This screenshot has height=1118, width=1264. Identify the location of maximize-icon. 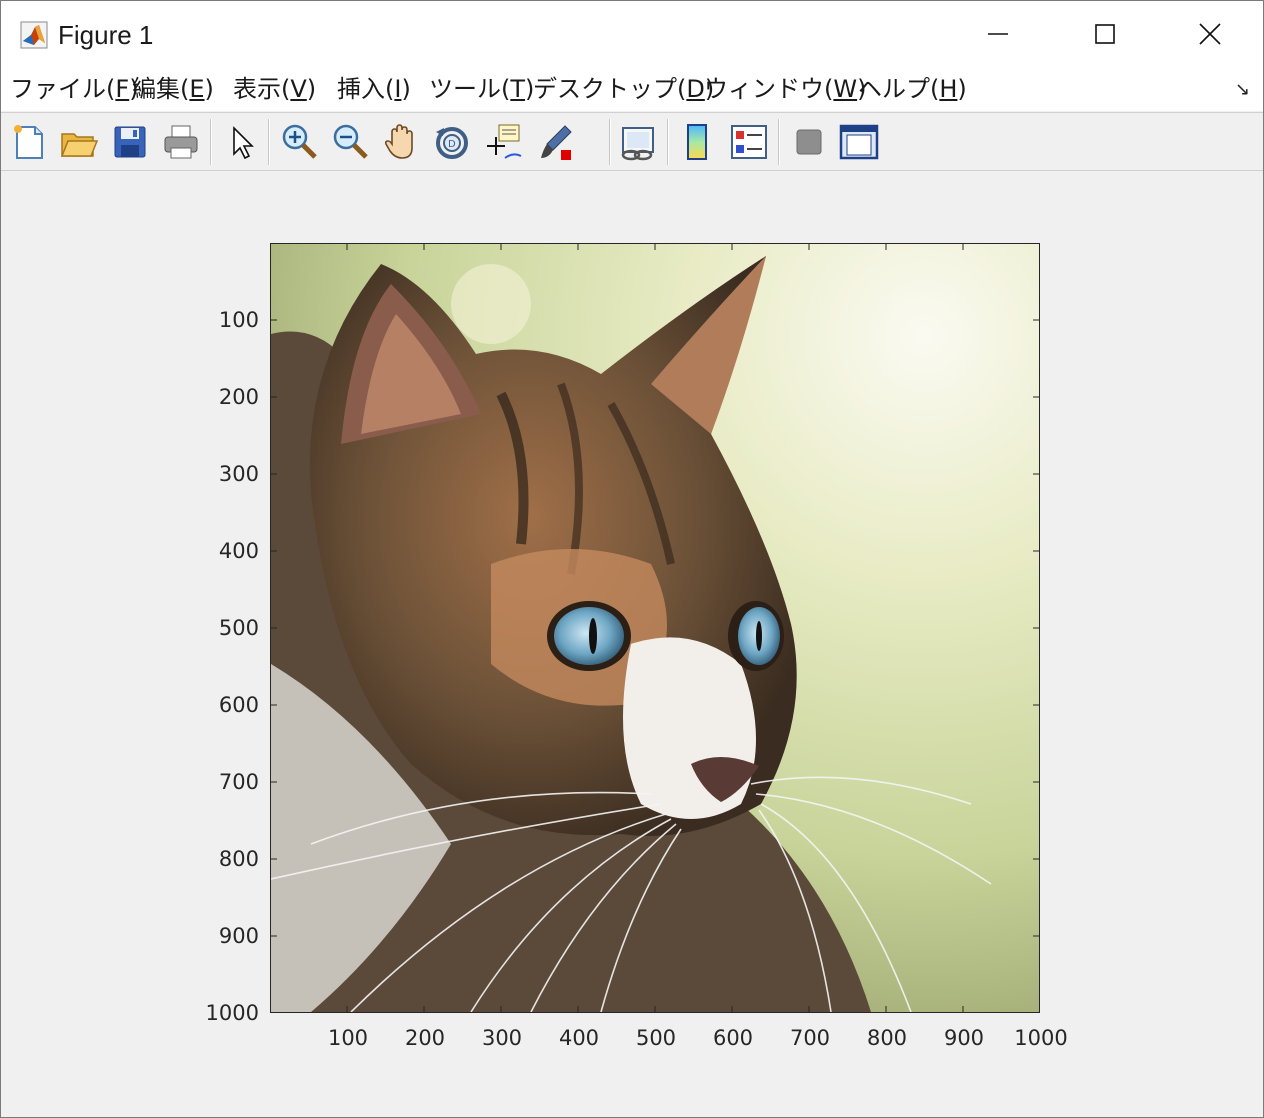
(1105, 34).